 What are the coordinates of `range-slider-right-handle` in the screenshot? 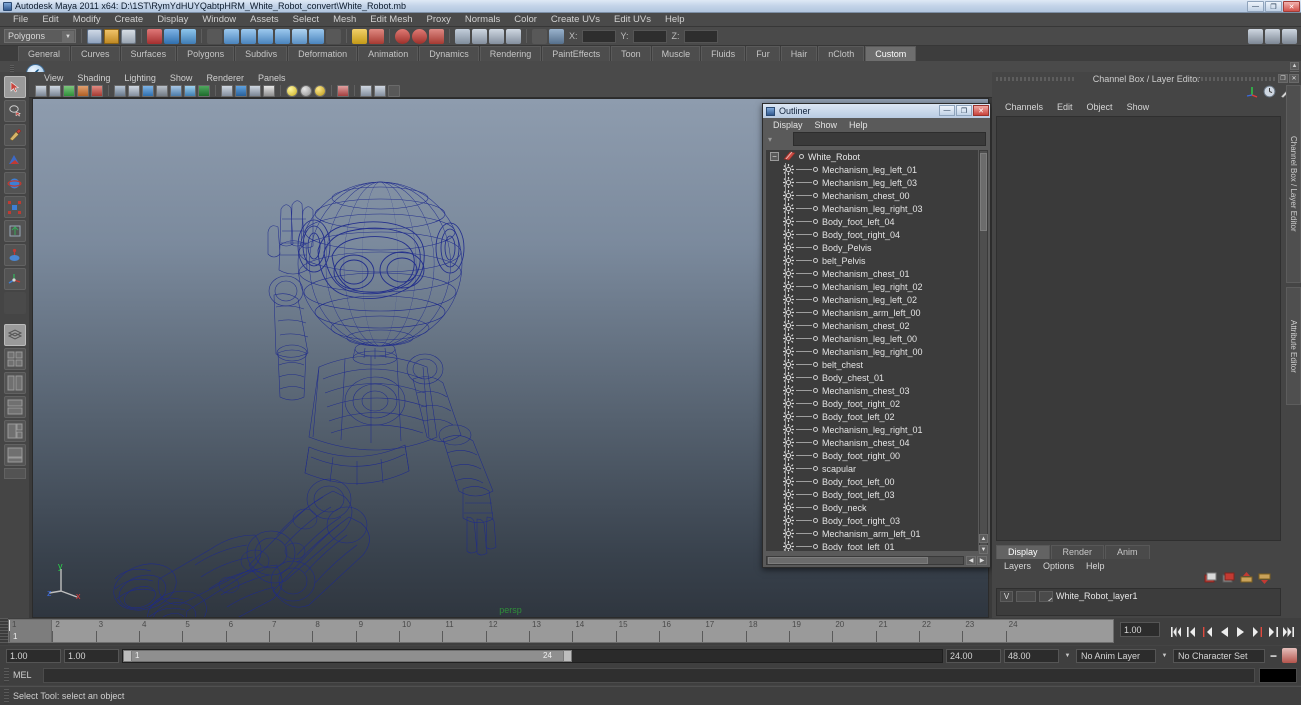 It's located at (567, 655).